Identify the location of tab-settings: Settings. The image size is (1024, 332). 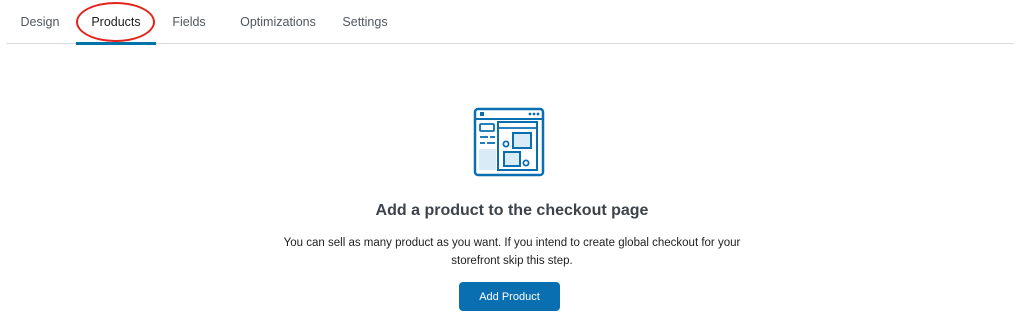
(365, 22).